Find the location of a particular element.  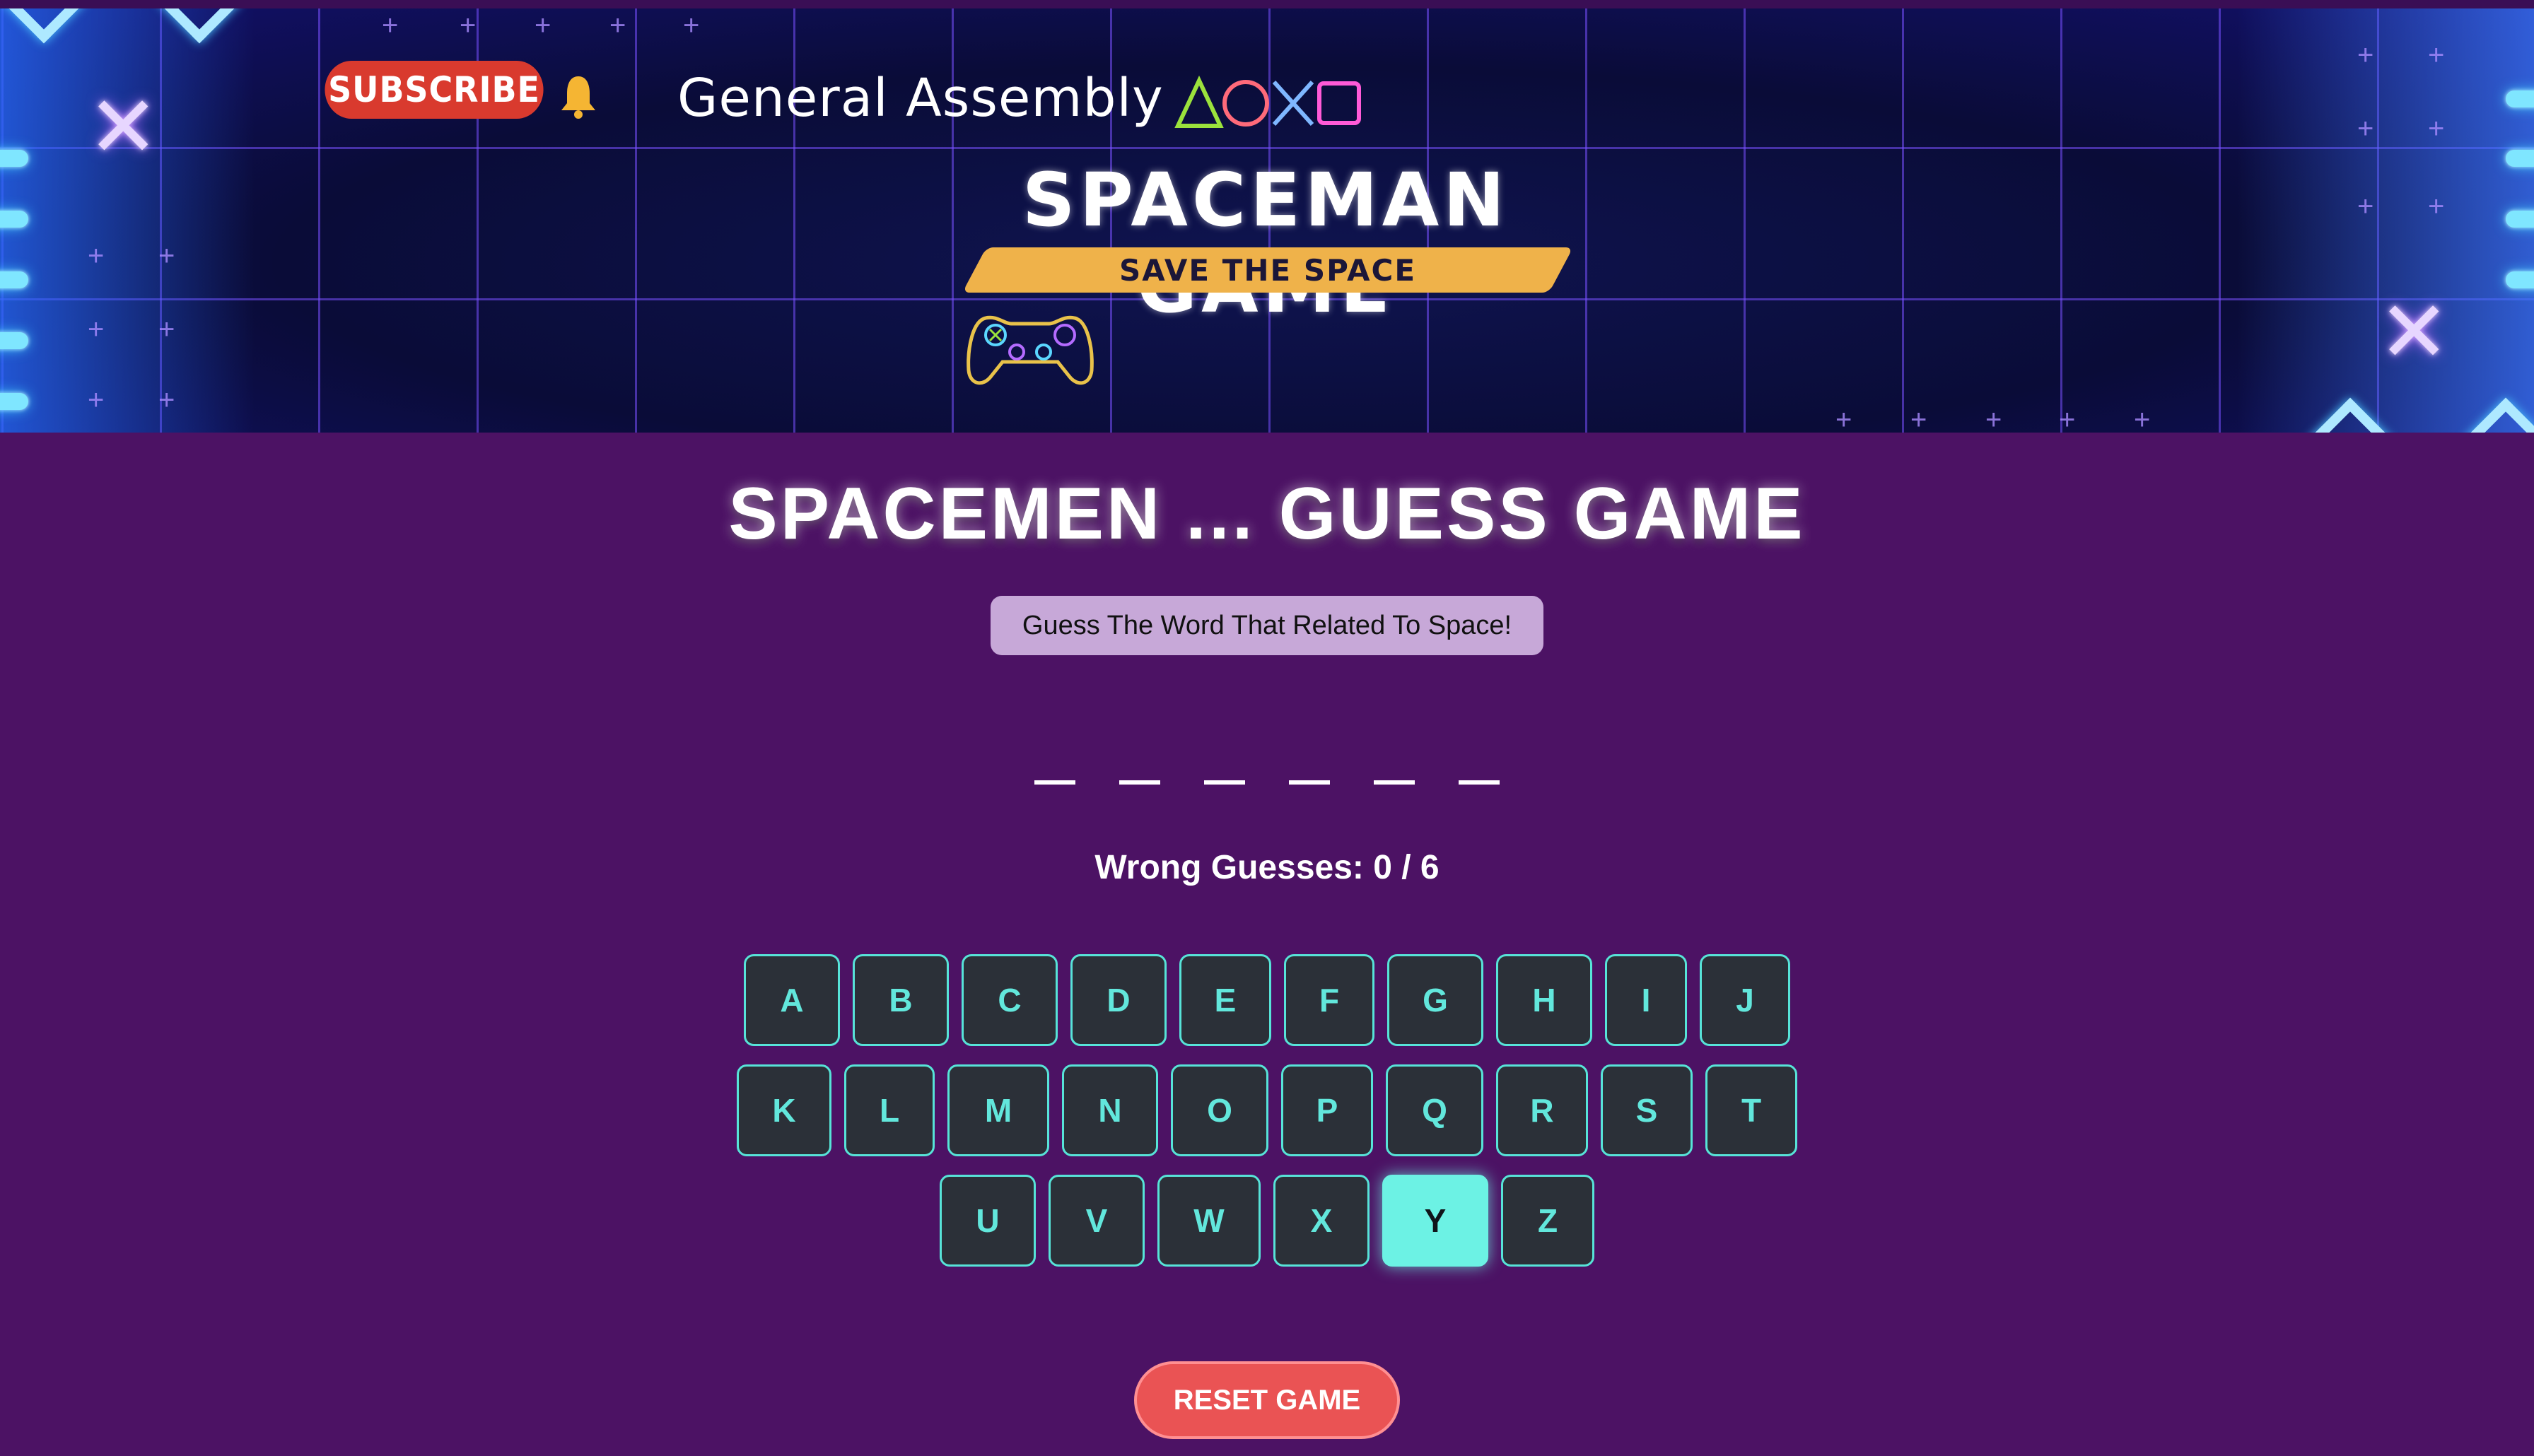

key-t: T is located at coordinates (1751, 1110).